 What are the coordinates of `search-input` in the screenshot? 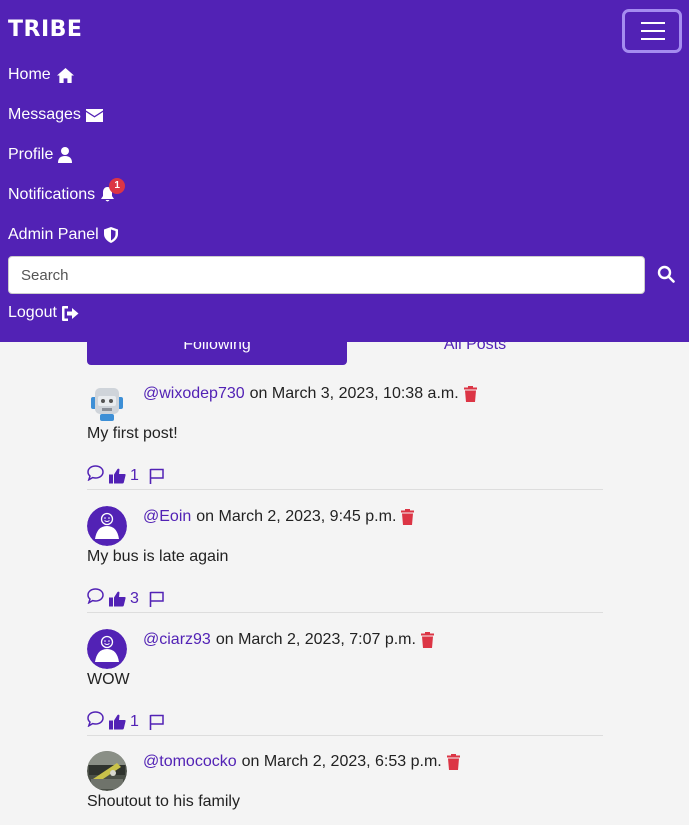 It's located at (326, 275).